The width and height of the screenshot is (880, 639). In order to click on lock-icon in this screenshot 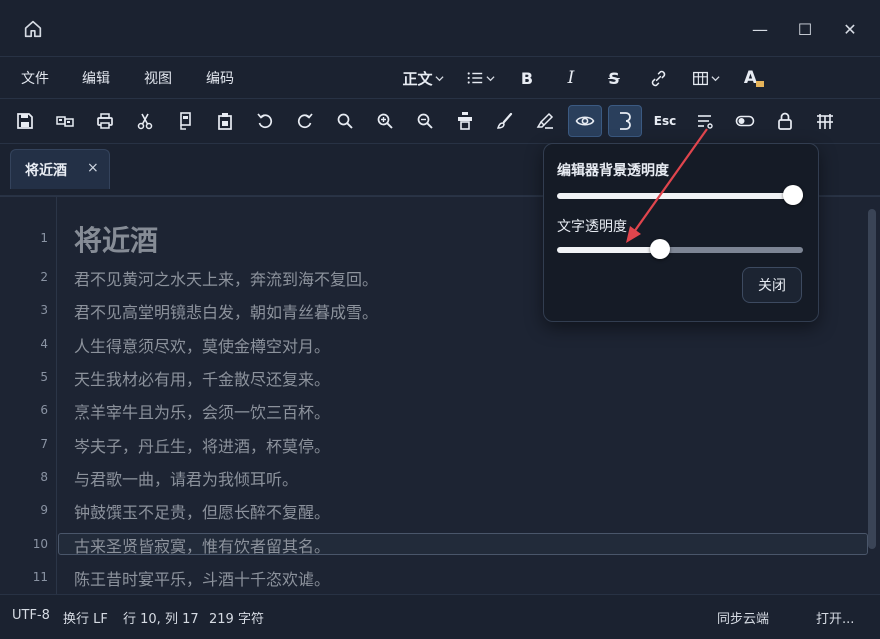, I will do `click(785, 121)`.